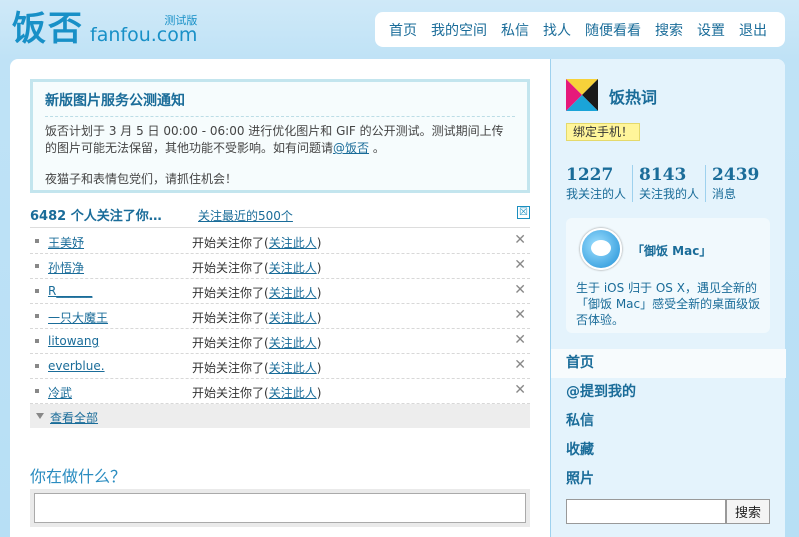 The width and height of the screenshot is (799, 537). What do you see at coordinates (76, 366) in the screenshot?
I see `follower-name: everblue.` at bounding box center [76, 366].